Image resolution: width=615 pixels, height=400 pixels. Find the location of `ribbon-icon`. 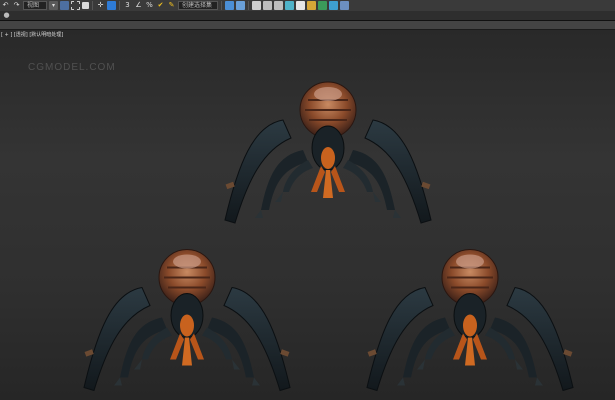

ribbon-icon is located at coordinates (267, 5).